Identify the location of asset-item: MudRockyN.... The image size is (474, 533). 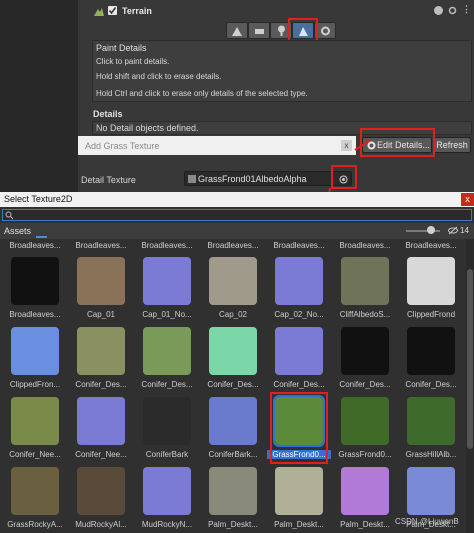
(167, 500).